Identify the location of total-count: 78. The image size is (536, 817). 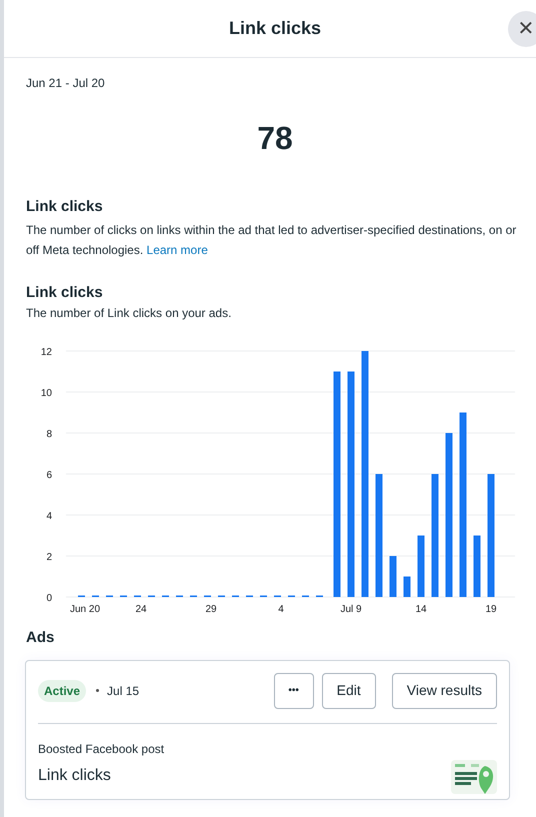
(275, 138).